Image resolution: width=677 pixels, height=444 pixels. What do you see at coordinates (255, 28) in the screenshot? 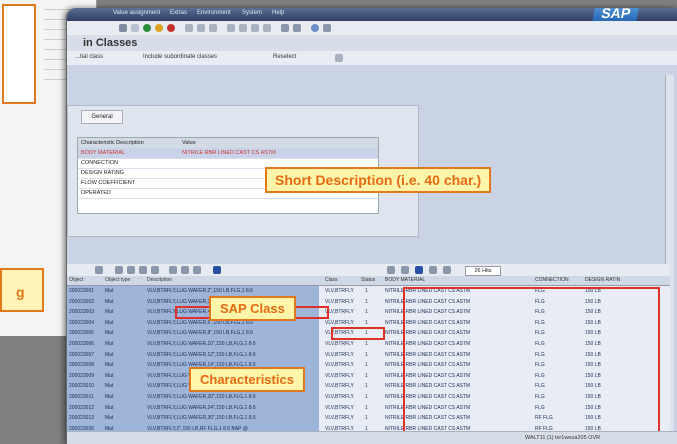
I see `next-page-icon` at bounding box center [255, 28].